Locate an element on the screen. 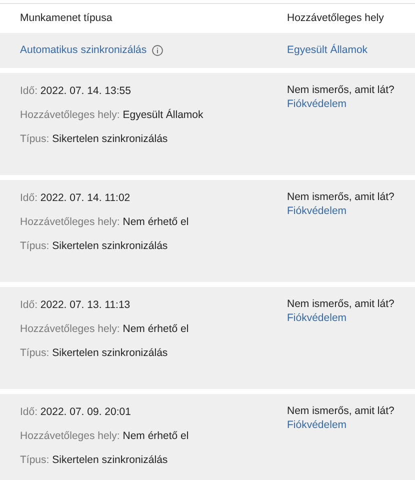 The height and width of the screenshot is (480, 415). detail-text: Idő: 2022. 07. 13. 11:13 is located at coordinates (76, 305).